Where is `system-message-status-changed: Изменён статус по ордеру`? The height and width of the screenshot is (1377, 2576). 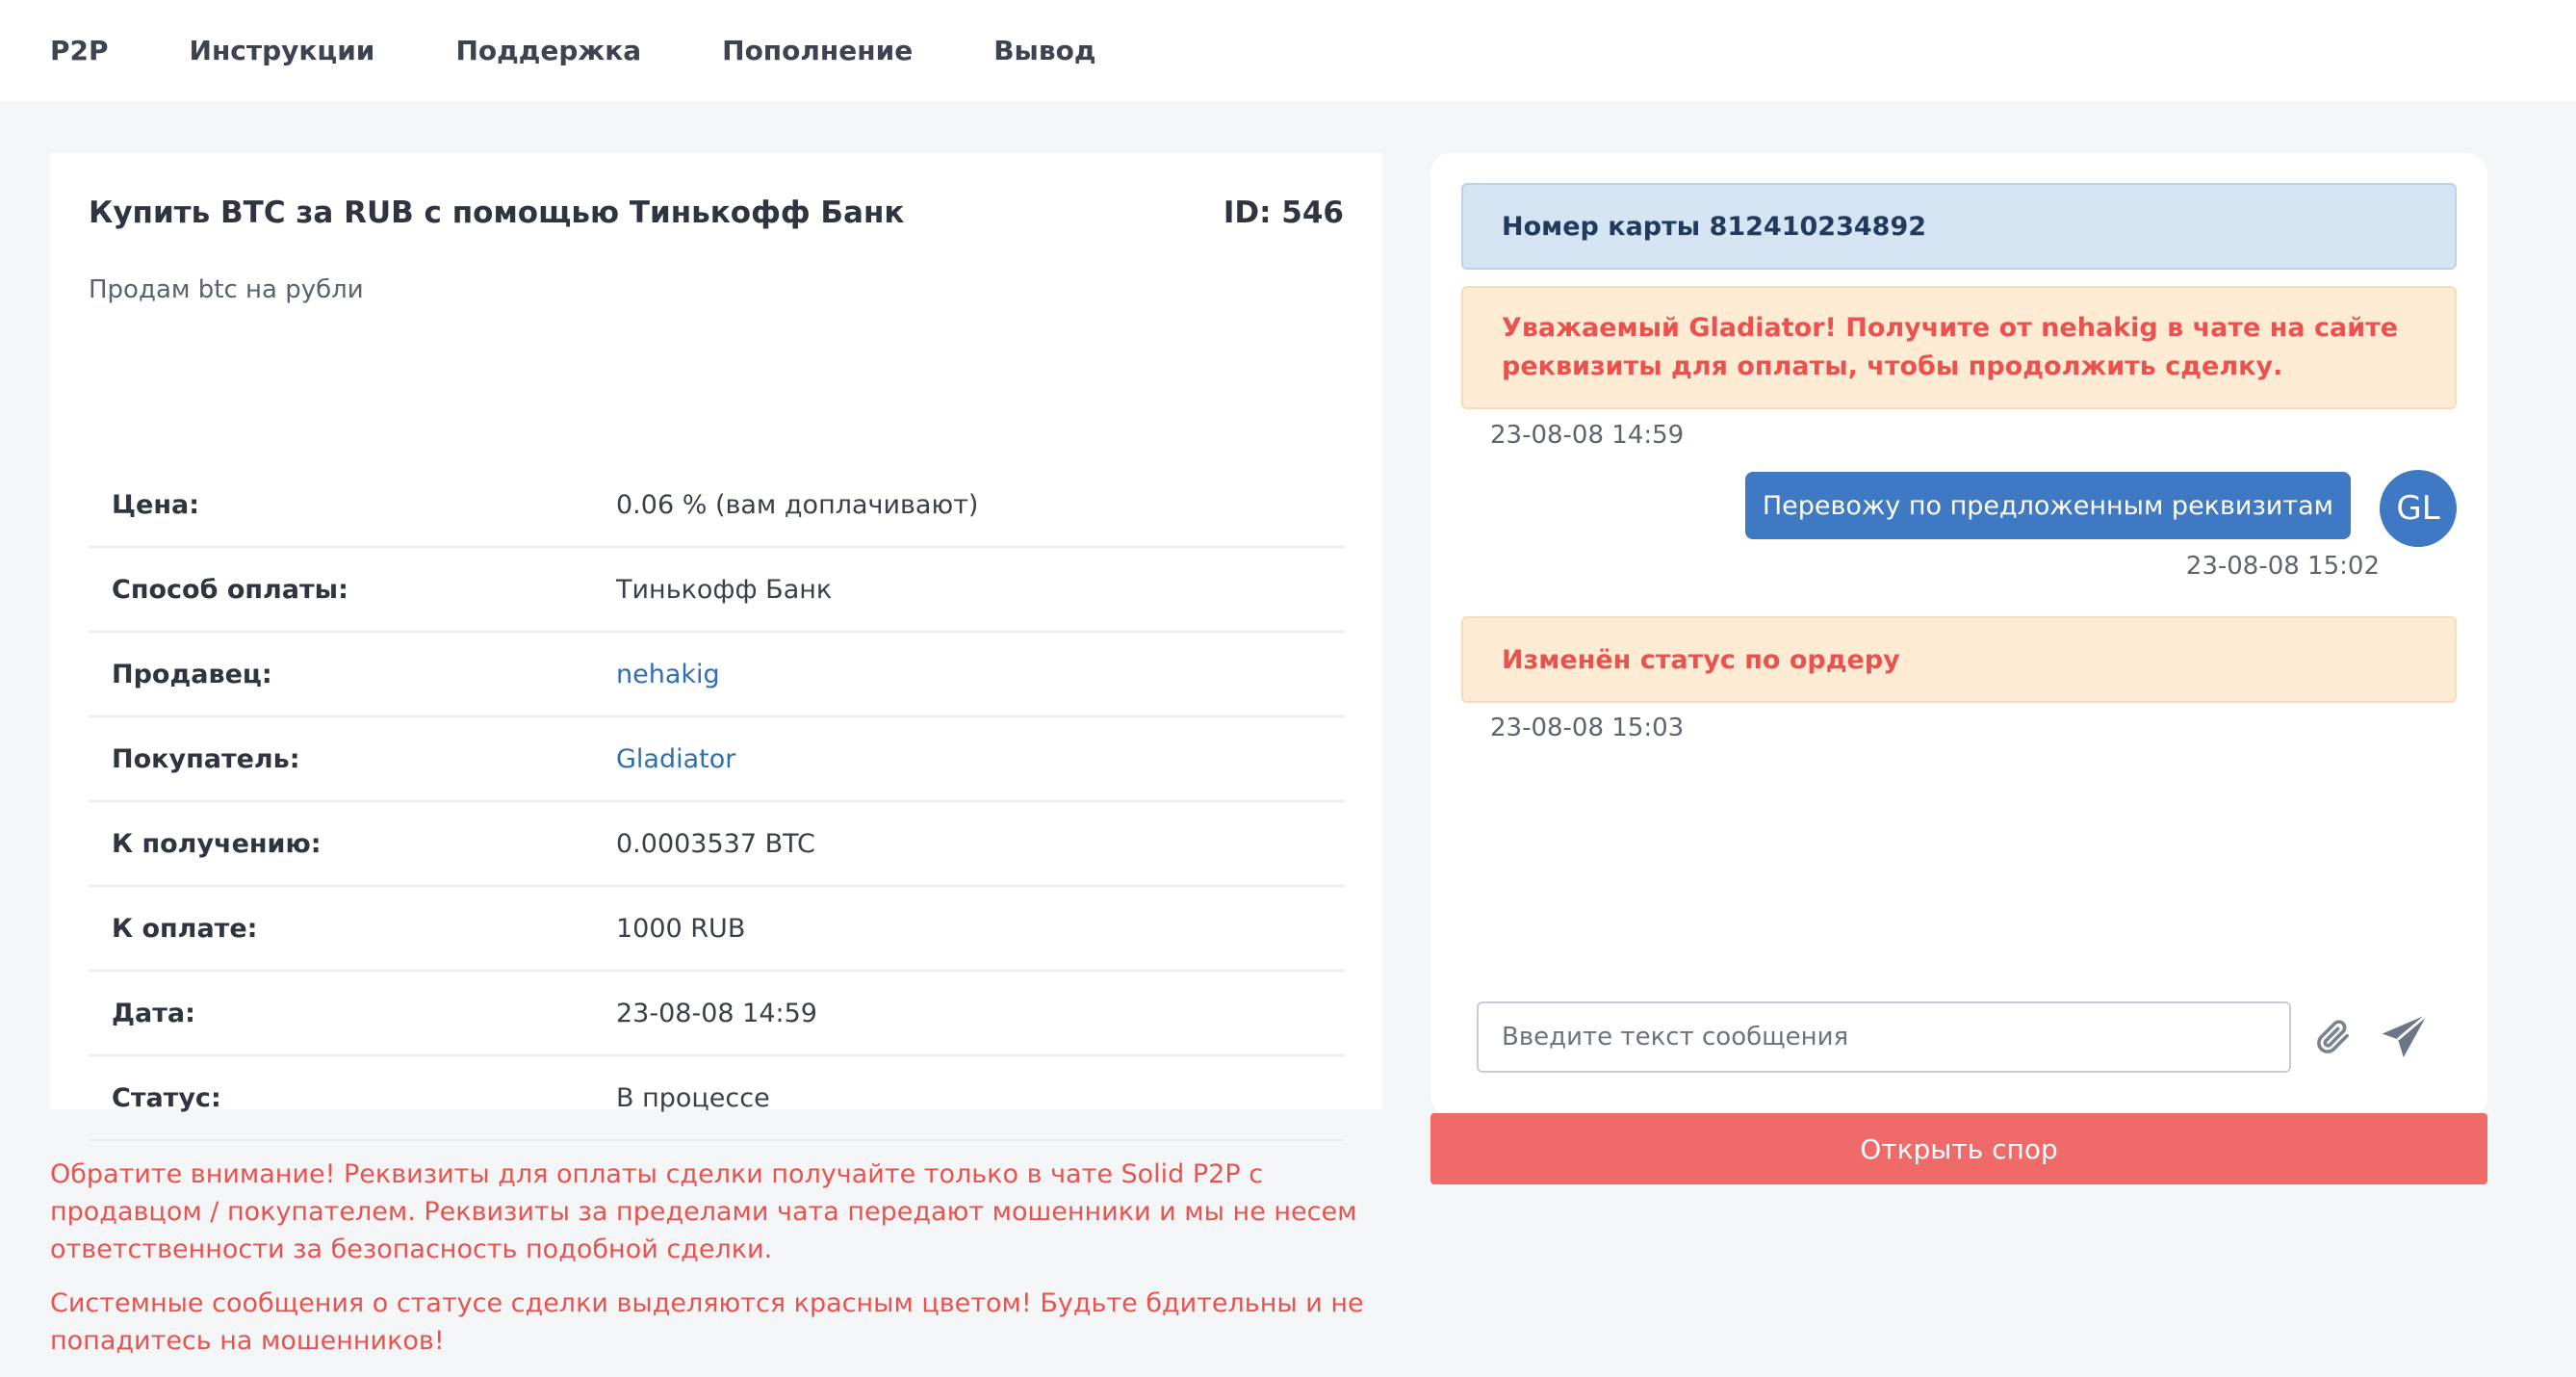 system-message-status-changed: Изменён статус по ордеру is located at coordinates (1959, 659).